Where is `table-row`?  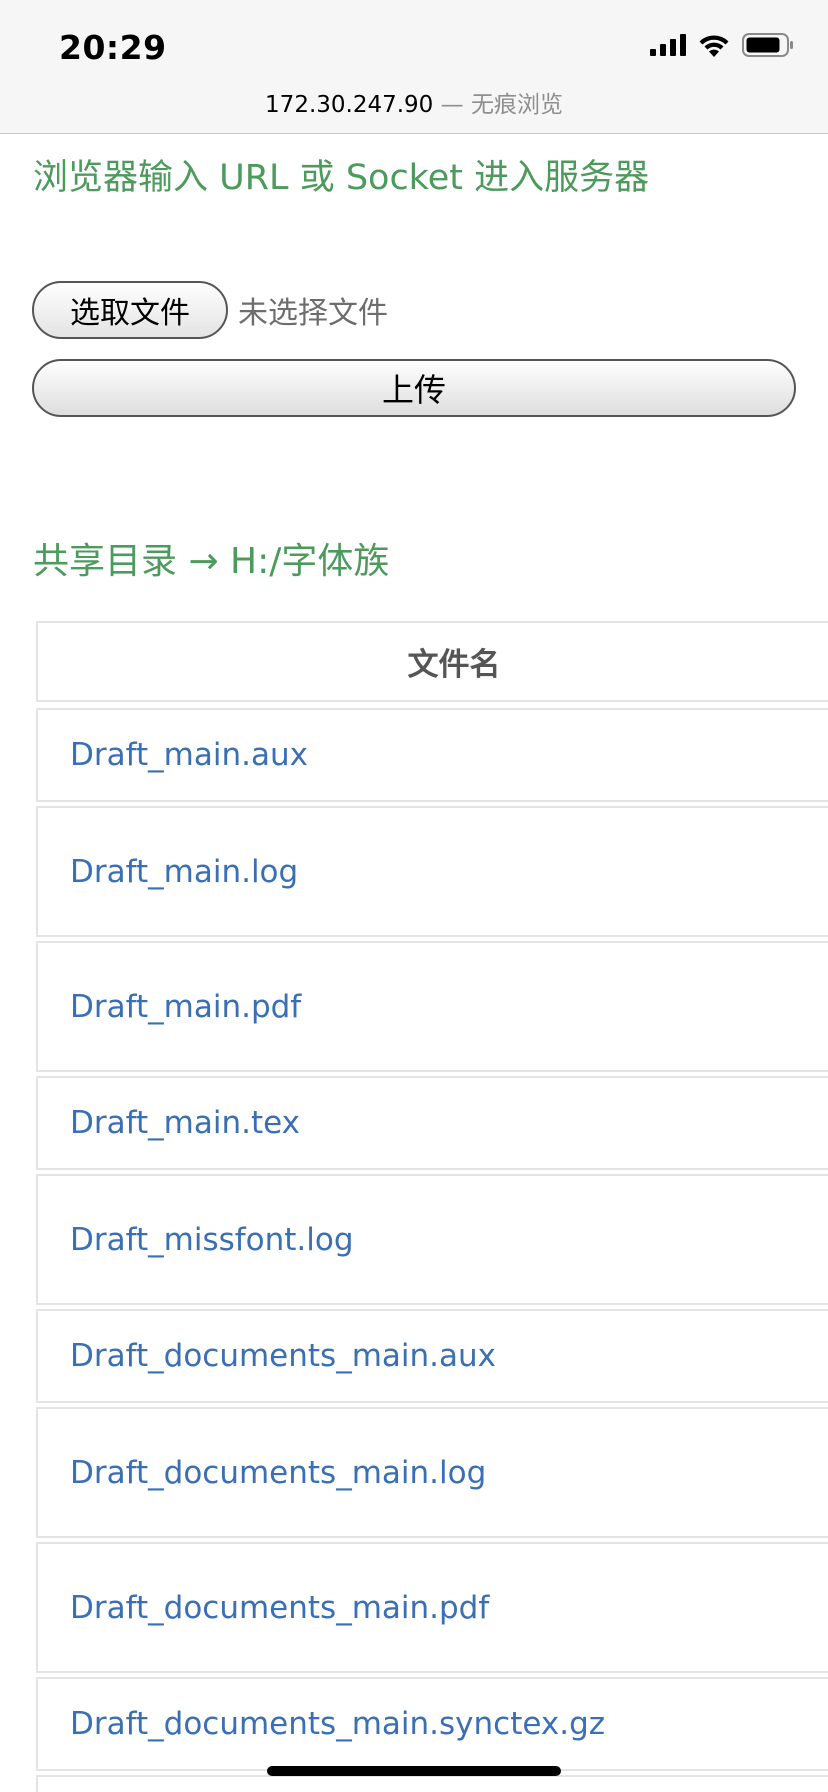 table-row is located at coordinates (432, 1783).